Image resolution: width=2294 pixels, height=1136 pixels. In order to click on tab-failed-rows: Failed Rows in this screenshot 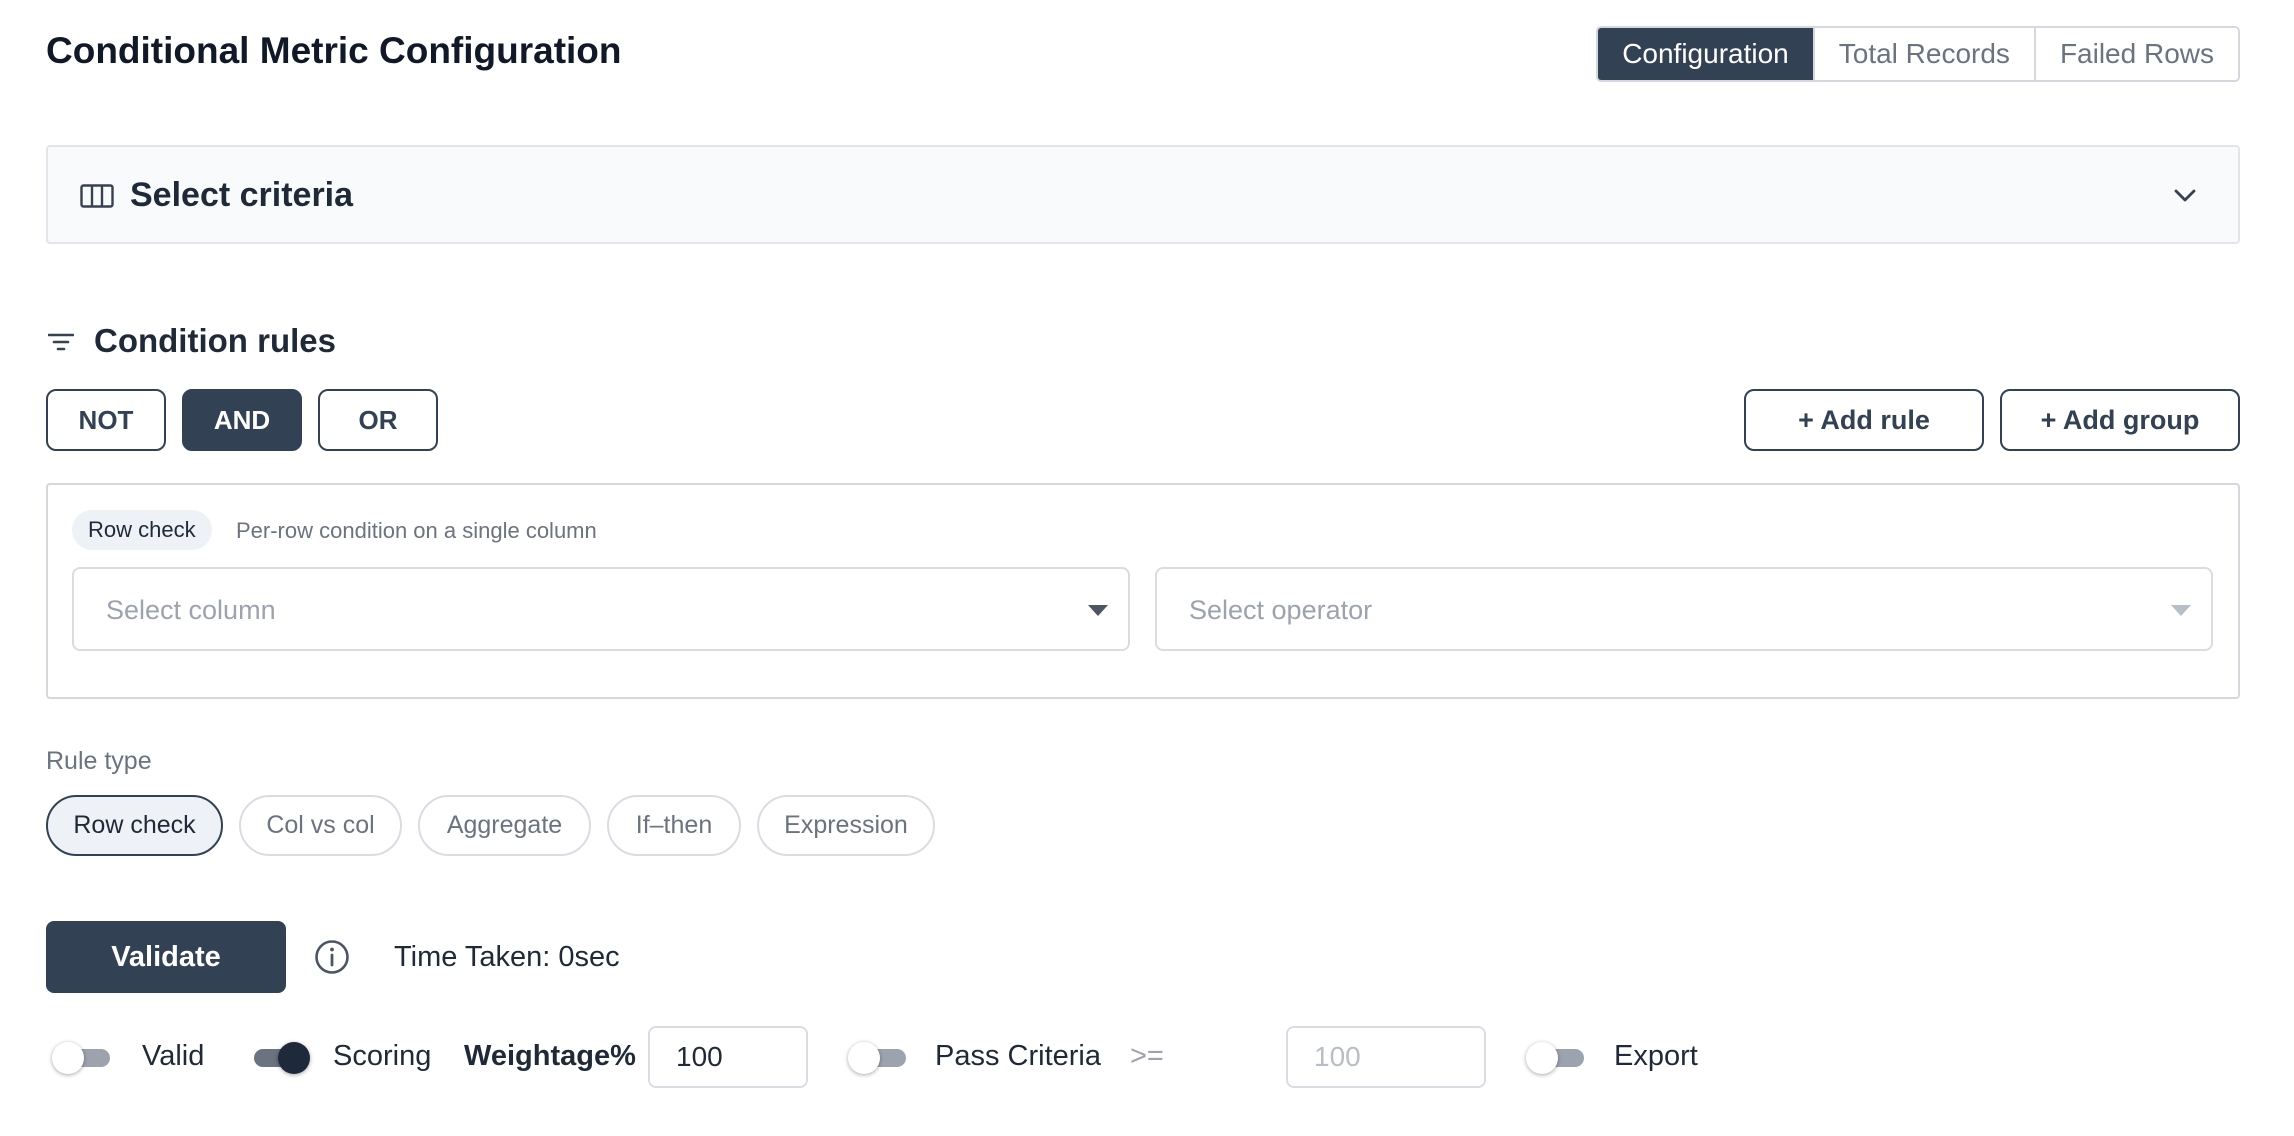, I will do `click(2135, 54)`.